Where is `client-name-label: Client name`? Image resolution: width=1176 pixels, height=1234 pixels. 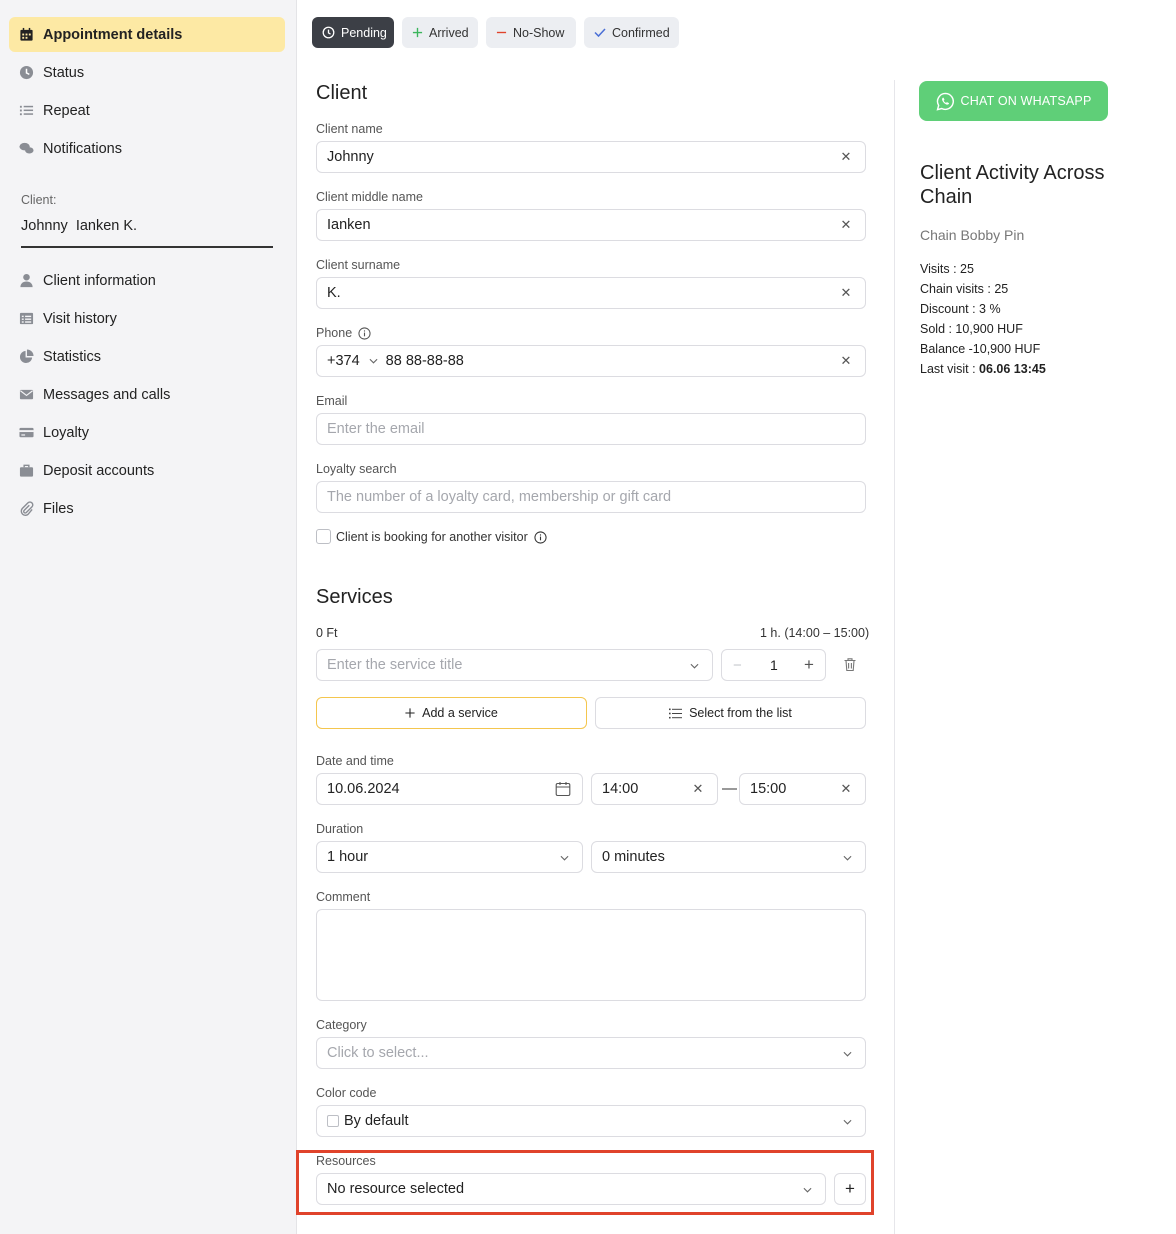 client-name-label: Client name is located at coordinates (349, 129).